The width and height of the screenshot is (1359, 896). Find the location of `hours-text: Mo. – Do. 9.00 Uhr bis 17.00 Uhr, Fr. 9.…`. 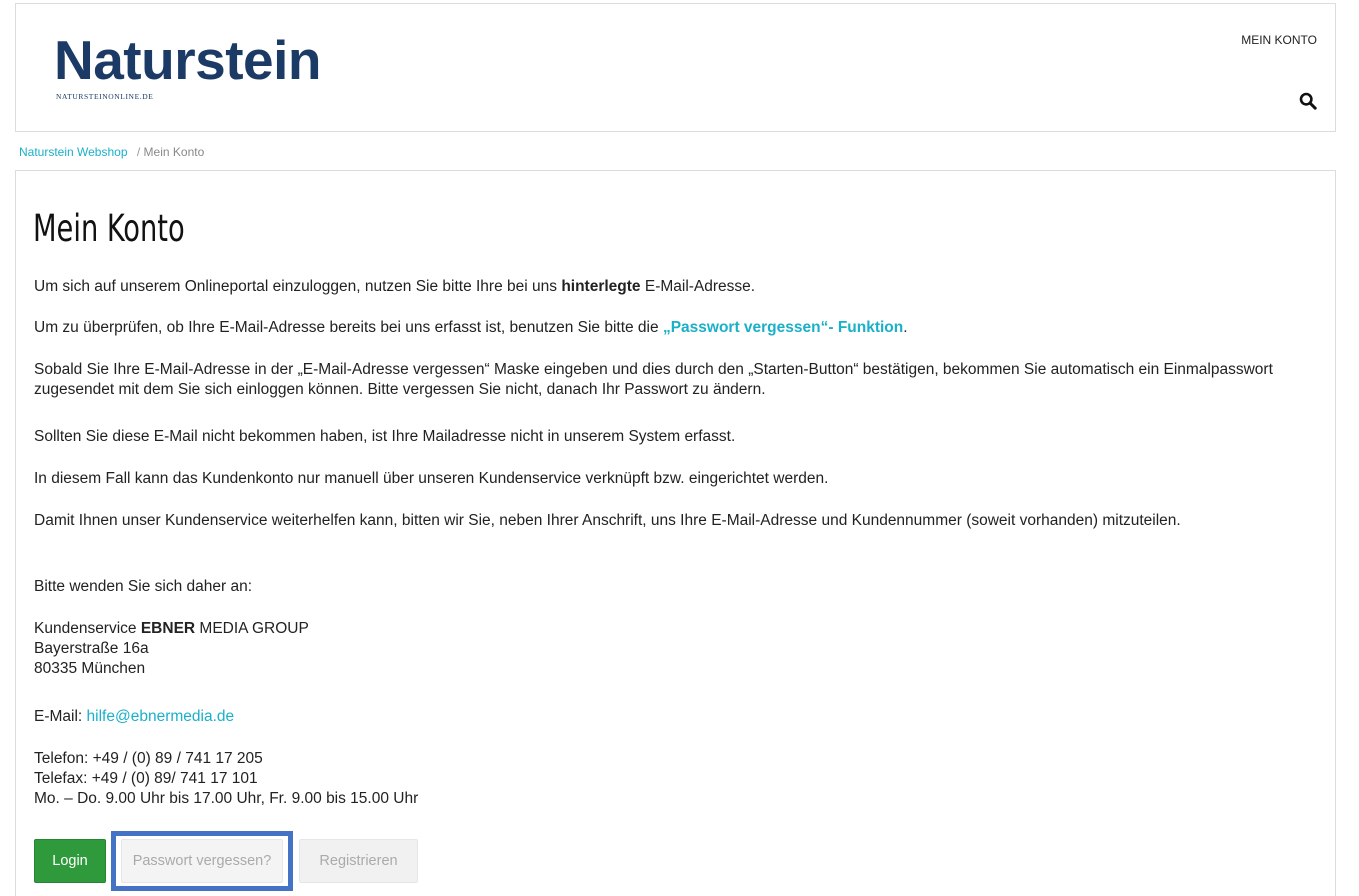

hours-text: Mo. – Do. 9.00 Uhr bis 17.00 Uhr, Fr. 9.… is located at coordinates (226, 798).